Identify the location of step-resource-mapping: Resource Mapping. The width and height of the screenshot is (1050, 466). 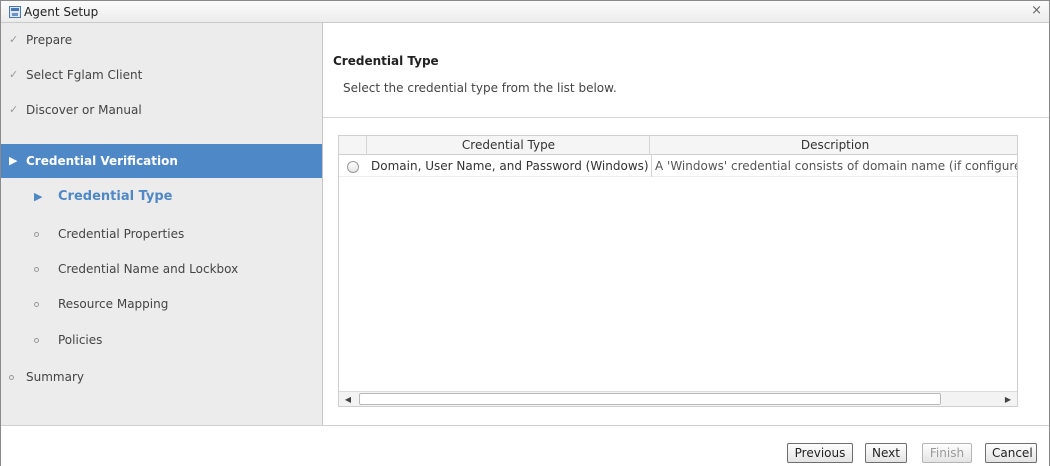
(161, 304).